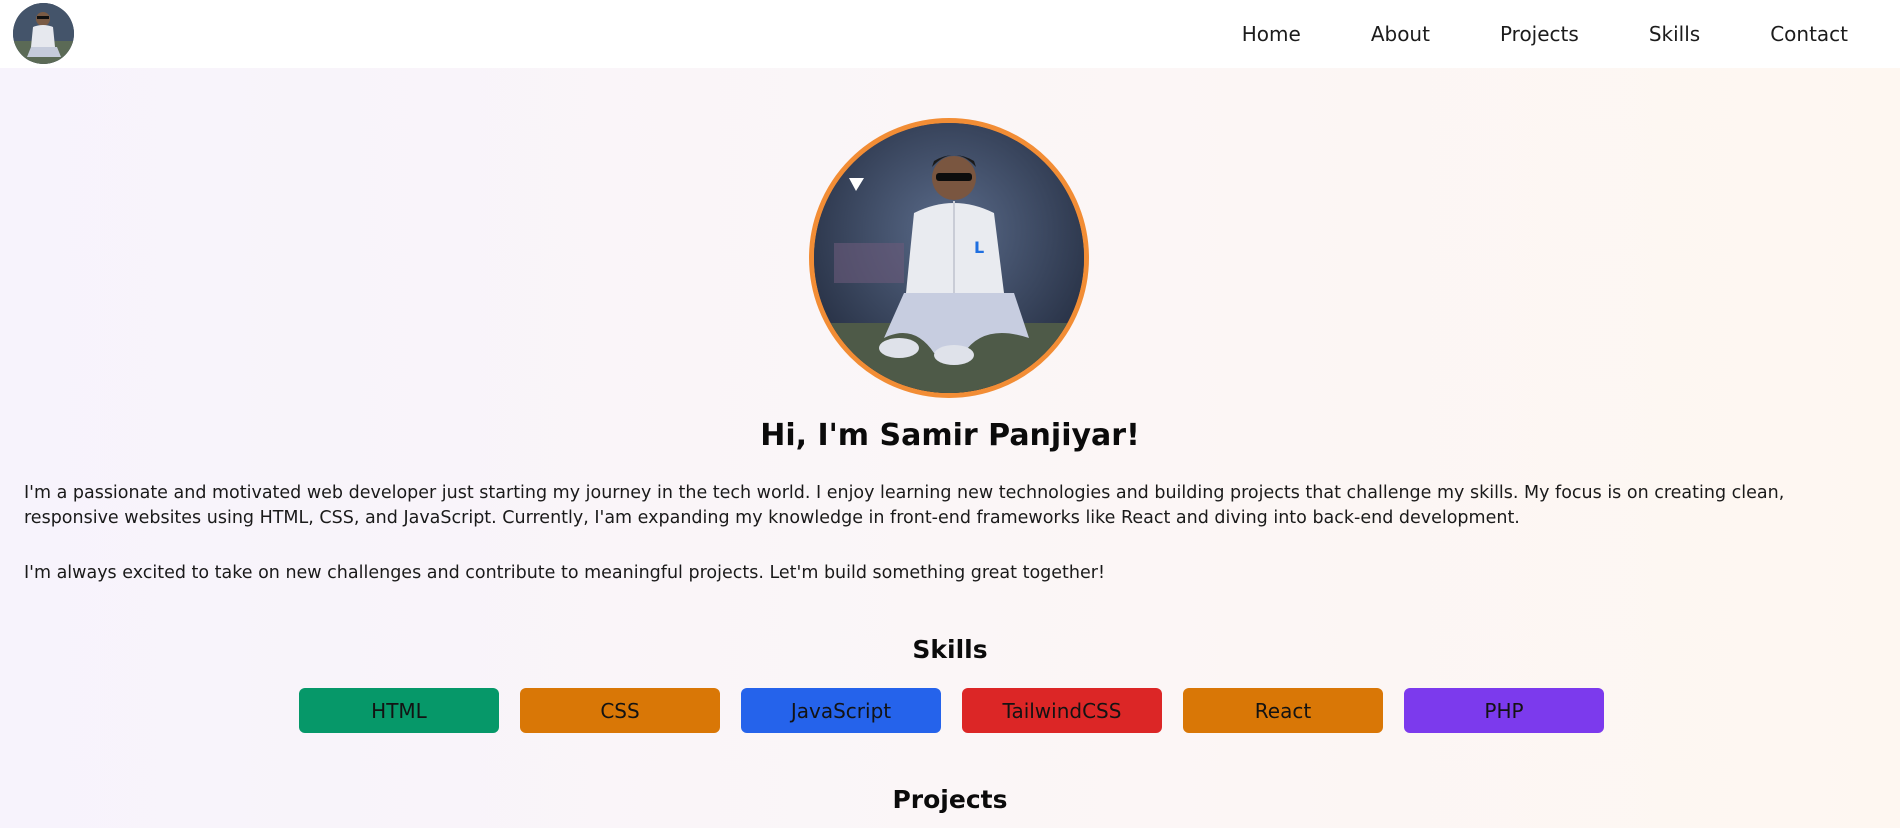 The width and height of the screenshot is (1900, 828). I want to click on skill-php: PHP, so click(1504, 710).